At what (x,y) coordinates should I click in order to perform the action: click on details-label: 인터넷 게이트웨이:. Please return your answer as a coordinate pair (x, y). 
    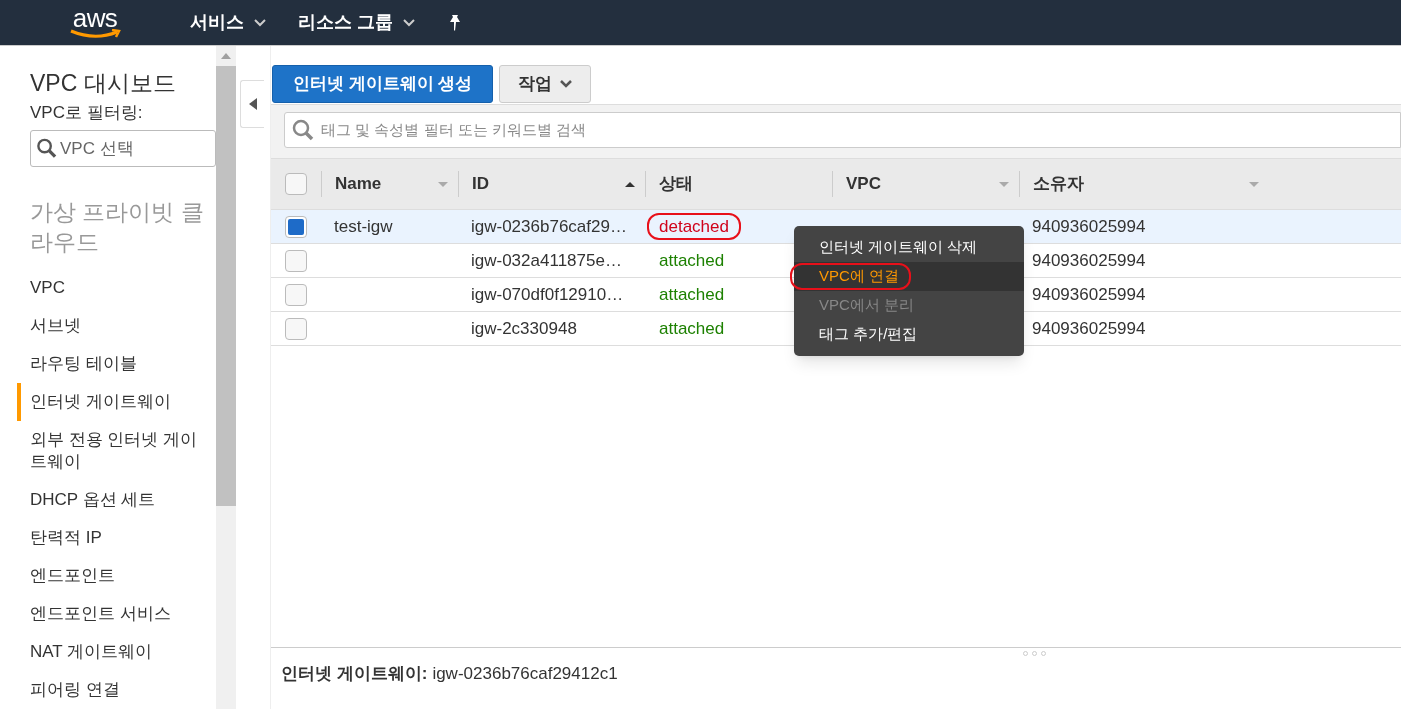
    Looking at the image, I should click on (354, 674).